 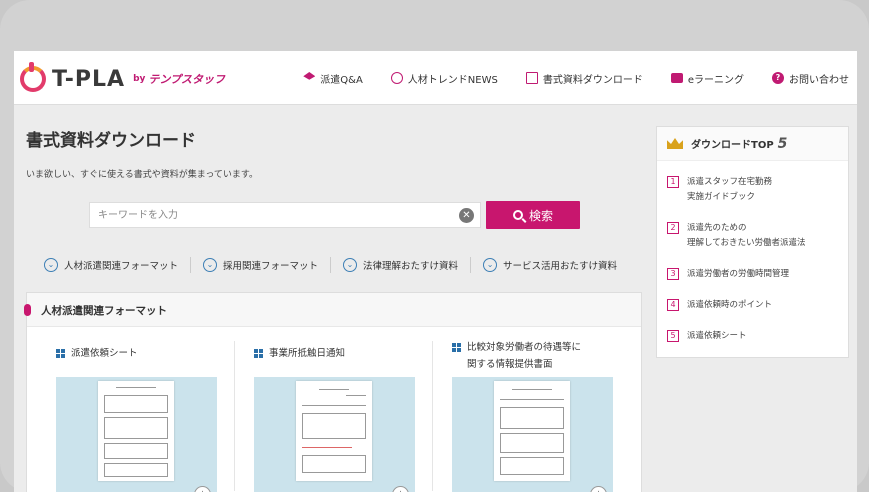 I want to click on search-button: 検索, so click(x=533, y=215).